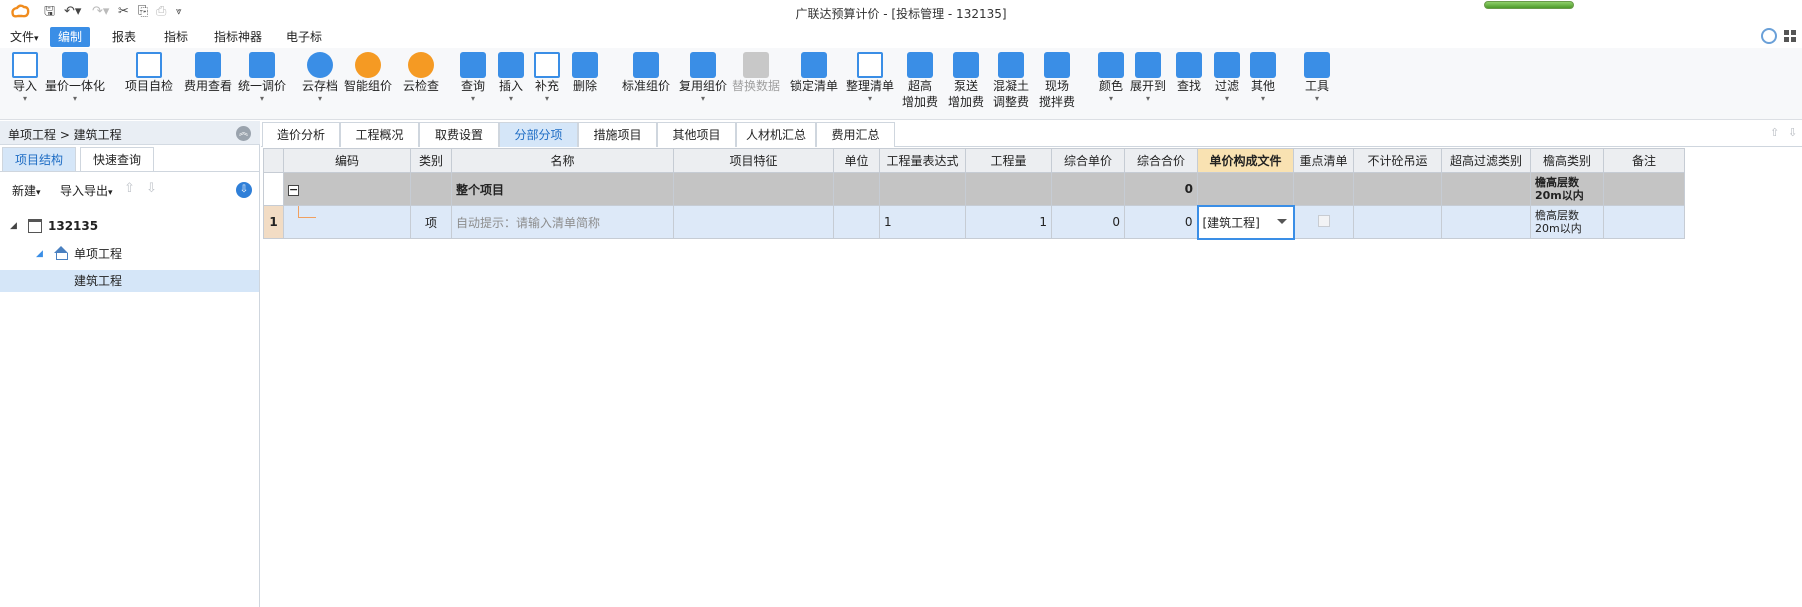 Image resolution: width=1802 pixels, height=607 pixels. Describe the element at coordinates (753, 222) in the screenshot. I see `features-cell` at that location.